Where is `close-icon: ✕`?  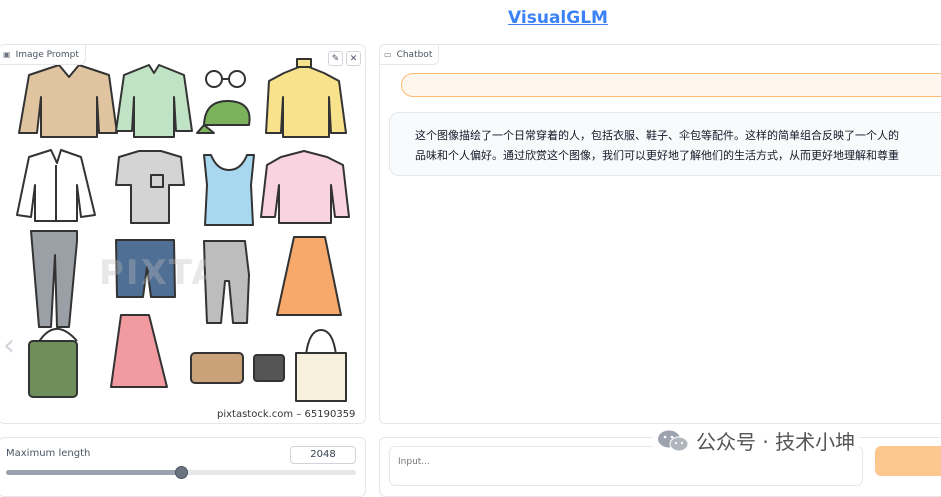 close-icon: ✕ is located at coordinates (353, 58).